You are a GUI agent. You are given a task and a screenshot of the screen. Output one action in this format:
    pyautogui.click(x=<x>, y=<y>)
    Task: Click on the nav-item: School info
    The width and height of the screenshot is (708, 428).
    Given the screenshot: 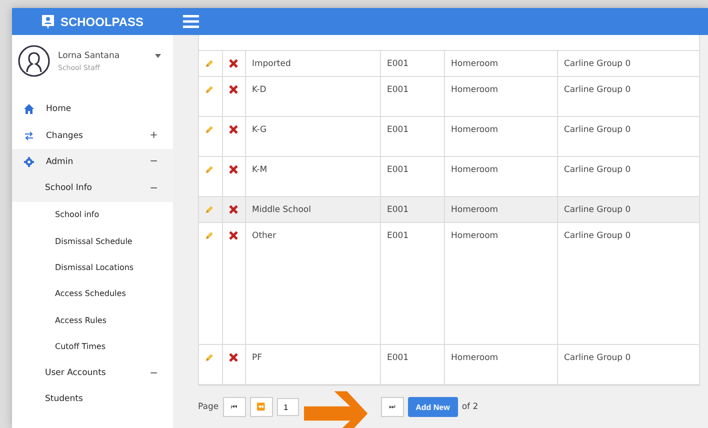 What is the action you would take?
    pyautogui.click(x=92, y=215)
    